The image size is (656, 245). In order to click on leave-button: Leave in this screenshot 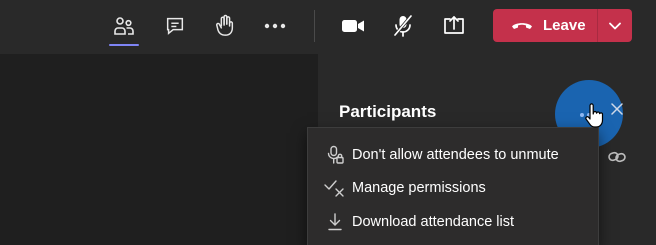, I will do `click(545, 25)`.